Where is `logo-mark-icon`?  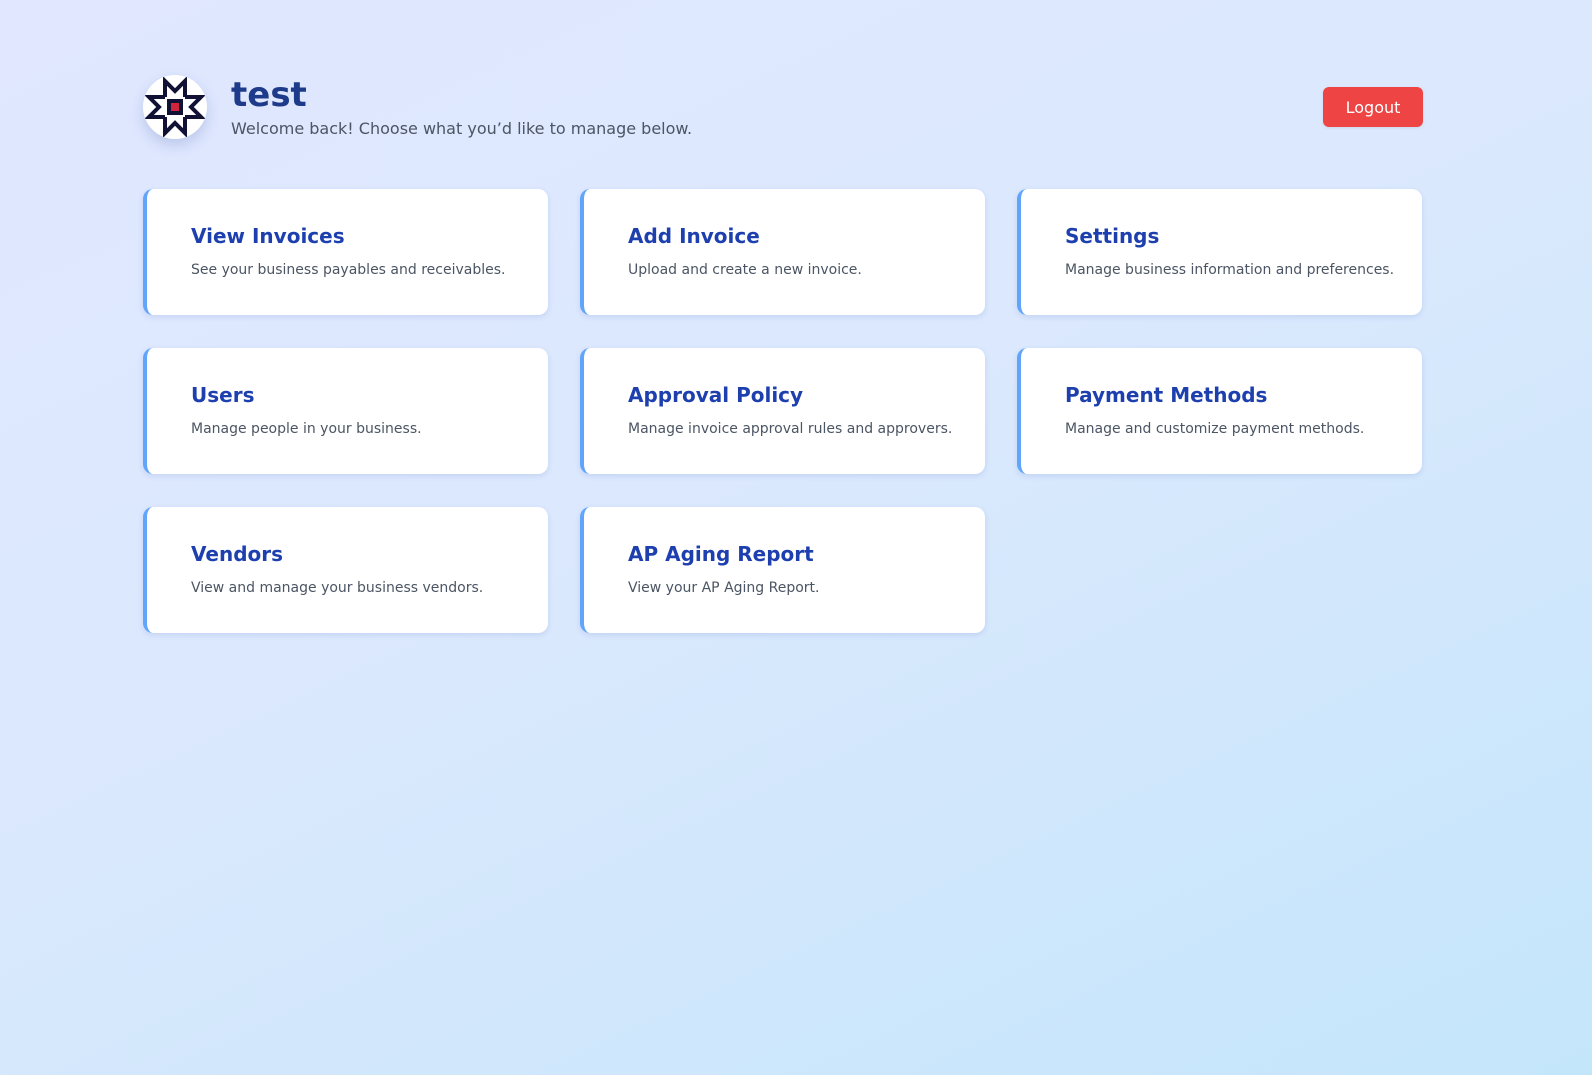 logo-mark-icon is located at coordinates (175, 107).